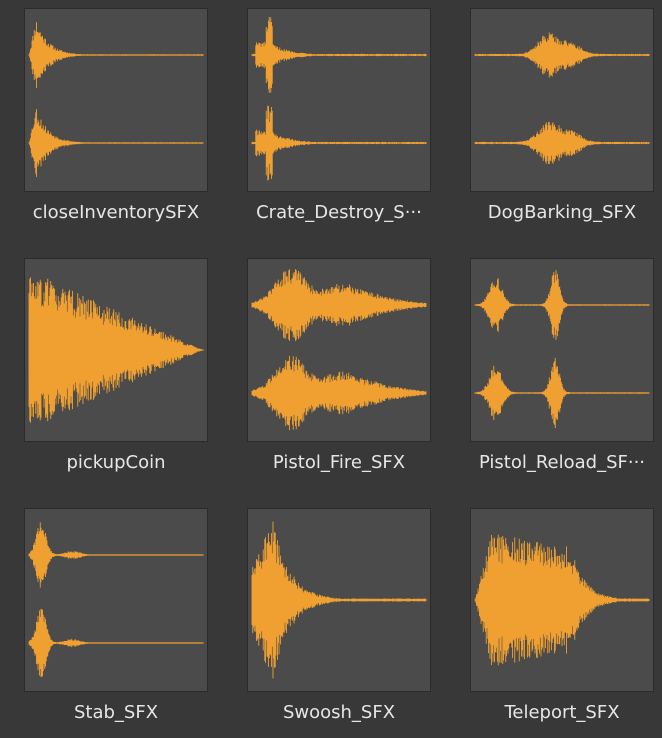 This screenshot has width=662, height=738. What do you see at coordinates (116, 462) in the screenshot?
I see `asset-name: pickupCoin` at bounding box center [116, 462].